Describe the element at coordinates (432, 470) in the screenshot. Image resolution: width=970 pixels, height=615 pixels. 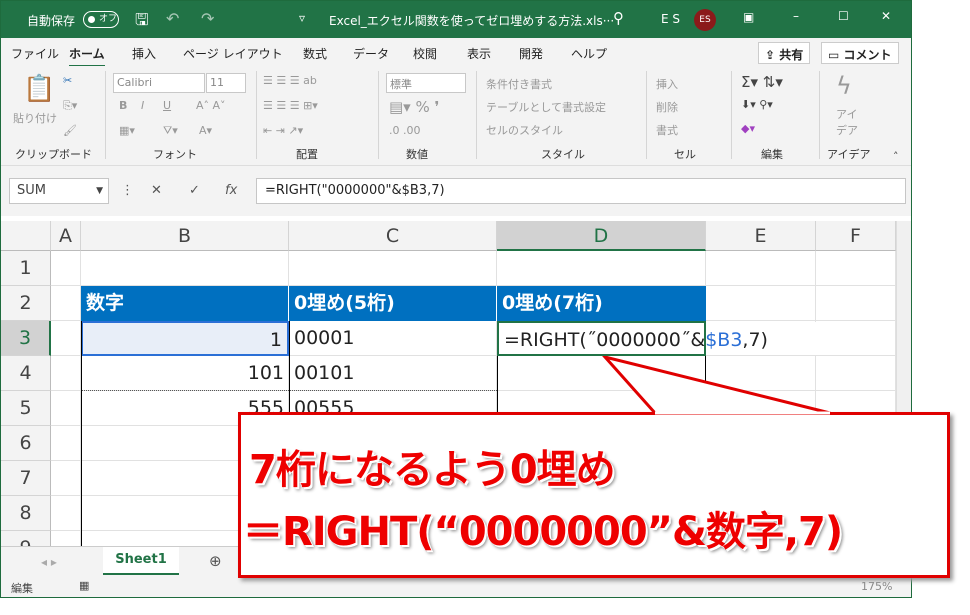
I see `callout-line1: 7桁になるよう0埋め` at that location.